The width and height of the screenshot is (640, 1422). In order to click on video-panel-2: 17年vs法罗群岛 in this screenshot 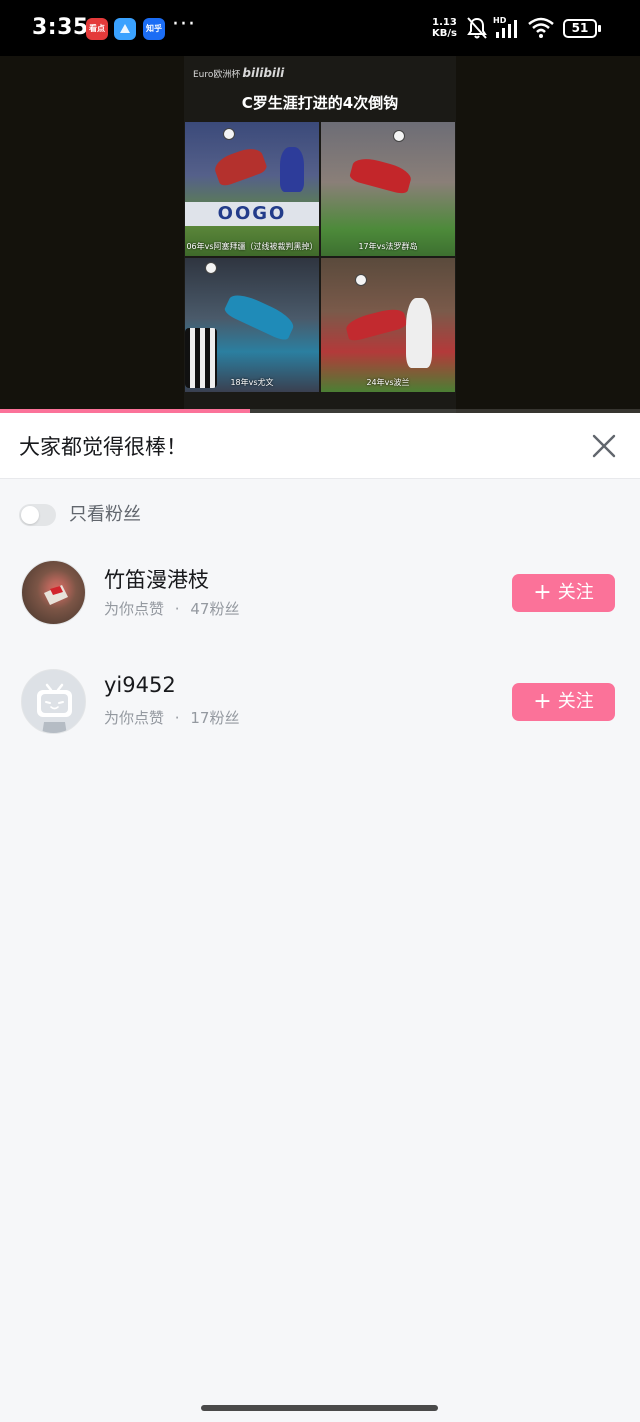, I will do `click(388, 189)`.